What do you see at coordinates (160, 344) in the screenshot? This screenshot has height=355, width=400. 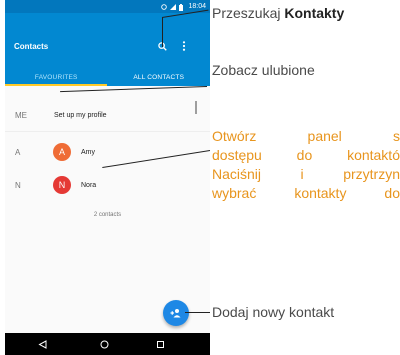 I see `recents-icon` at bounding box center [160, 344].